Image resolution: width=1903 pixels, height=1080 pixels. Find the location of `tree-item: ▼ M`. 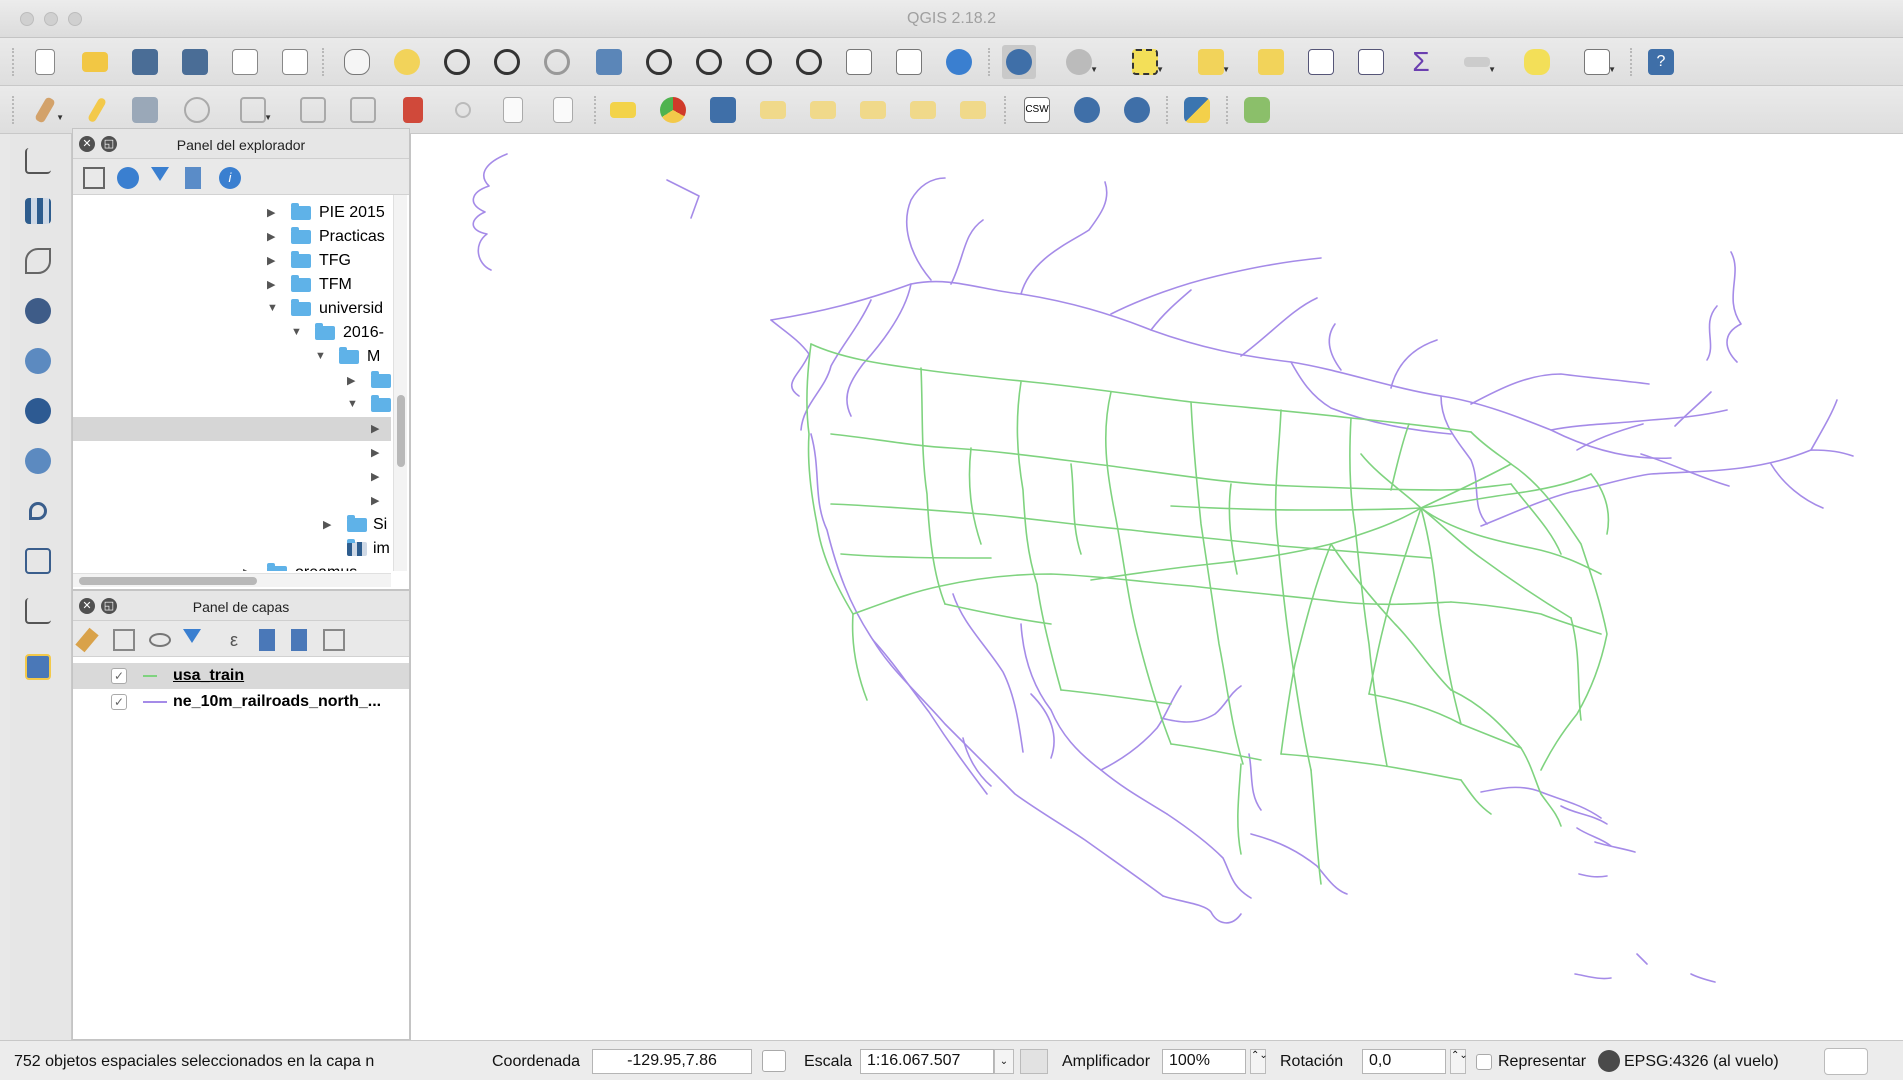

tree-item: ▼ M is located at coordinates (232, 357).